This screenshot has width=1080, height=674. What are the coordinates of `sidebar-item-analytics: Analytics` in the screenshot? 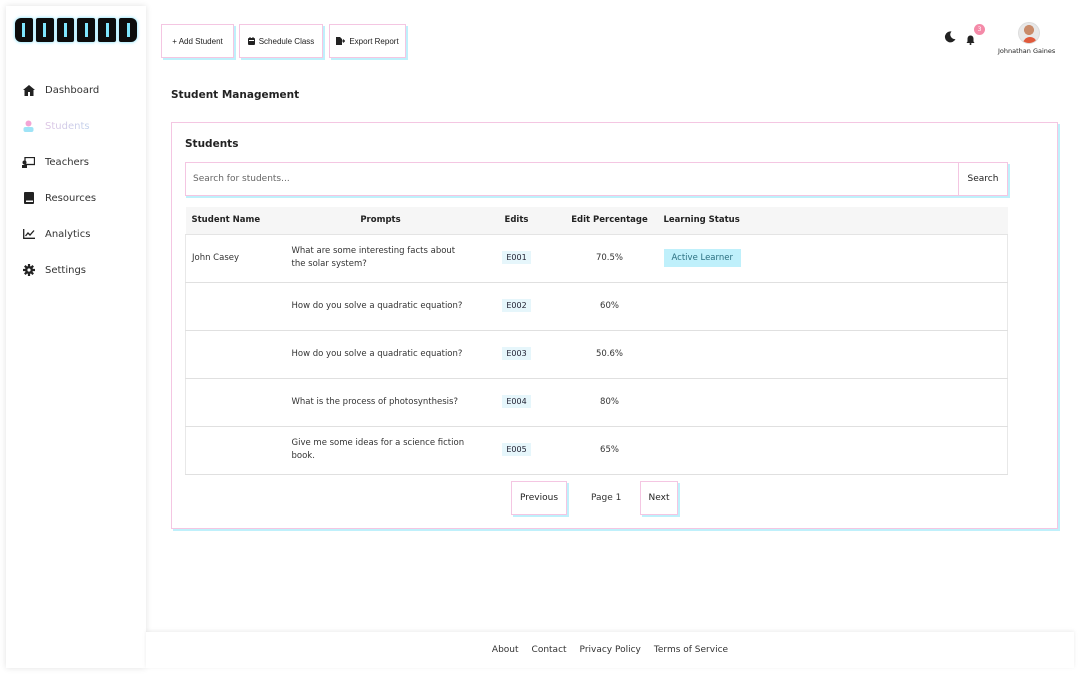 It's located at (76, 234).